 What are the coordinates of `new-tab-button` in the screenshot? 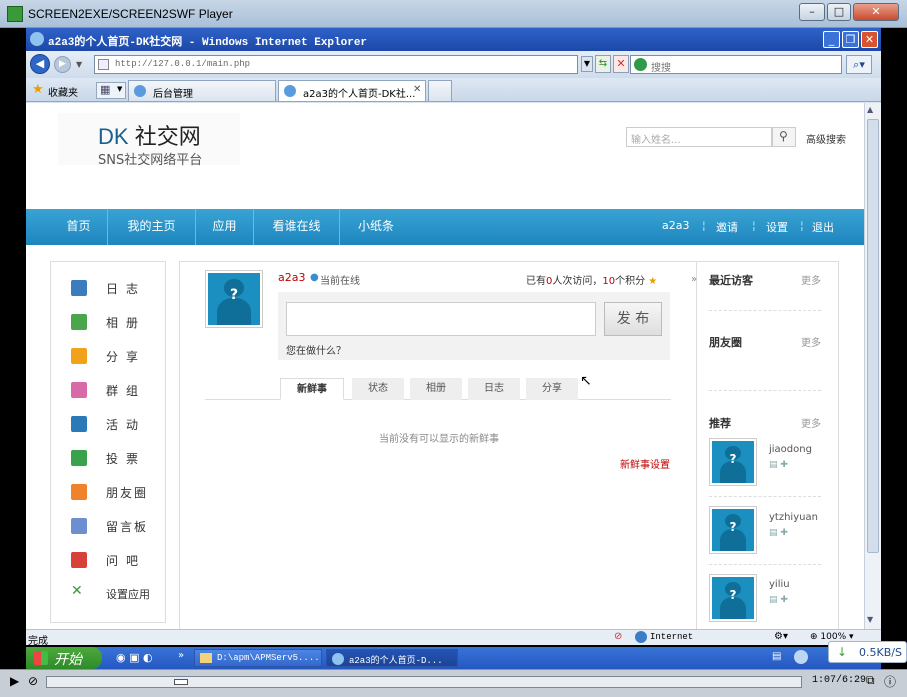 It's located at (440, 90).